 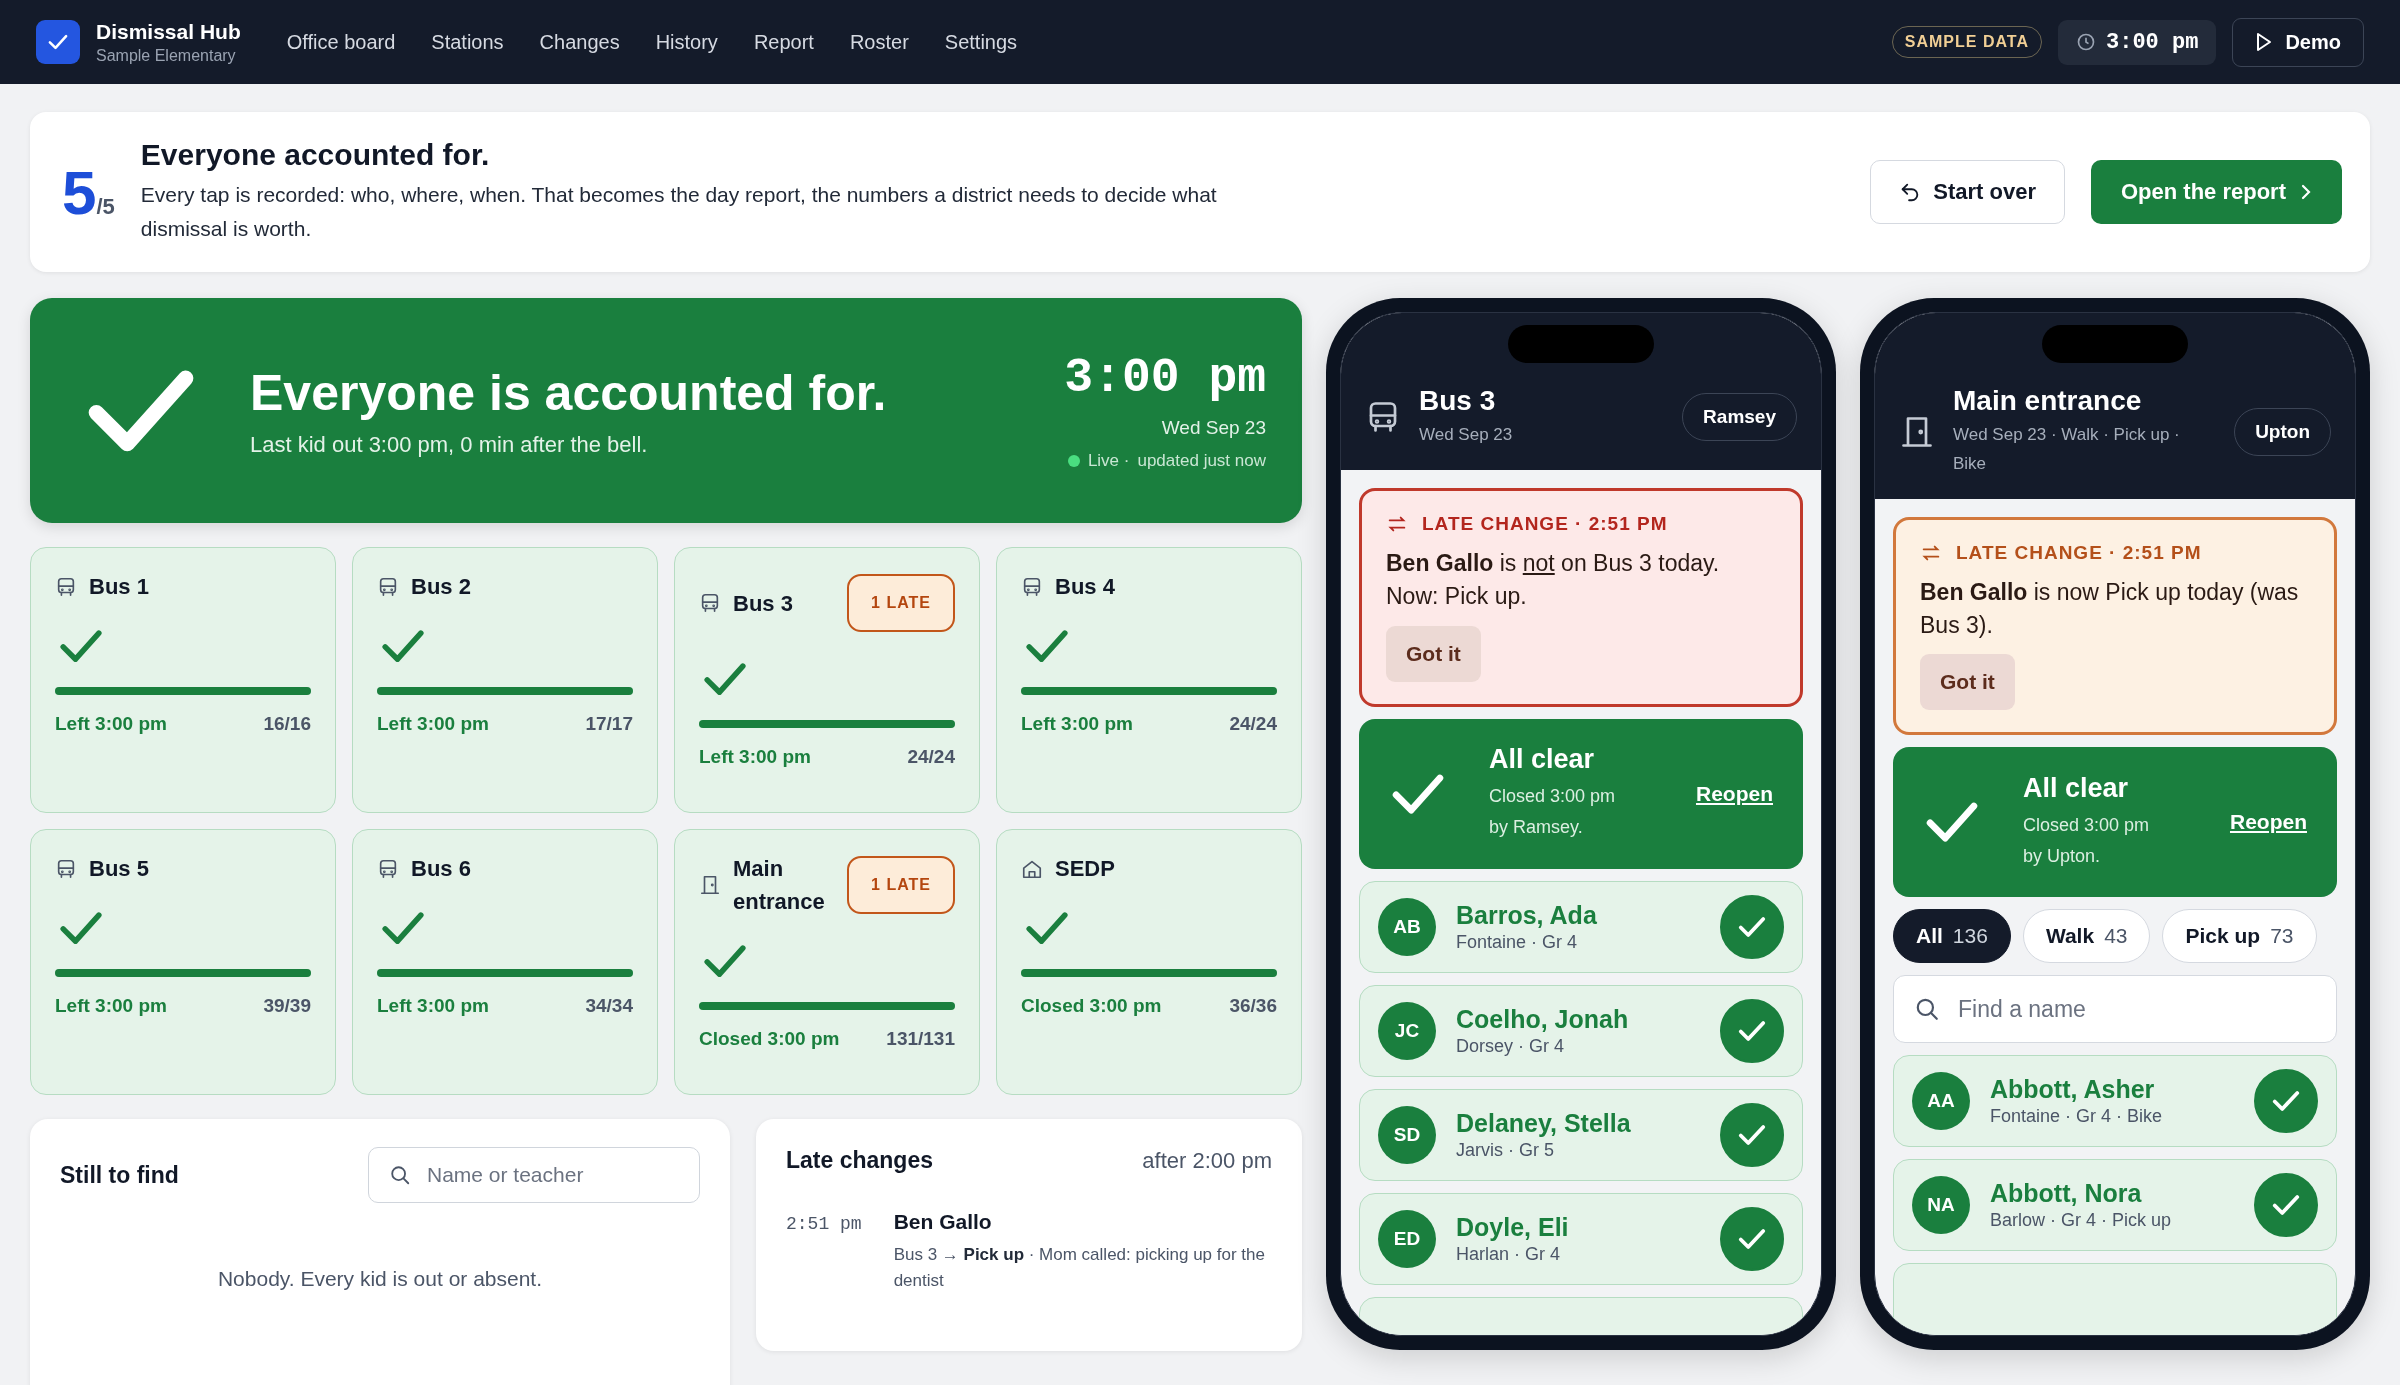 What do you see at coordinates (287, 724) in the screenshot?
I see `station-count: 16/16` at bounding box center [287, 724].